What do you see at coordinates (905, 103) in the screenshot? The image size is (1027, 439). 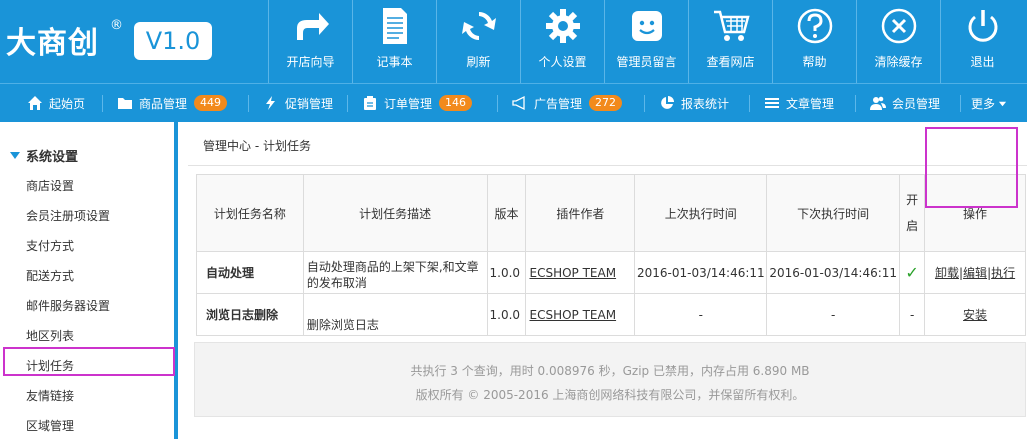 I see `nav-item-members: 会员管理` at bounding box center [905, 103].